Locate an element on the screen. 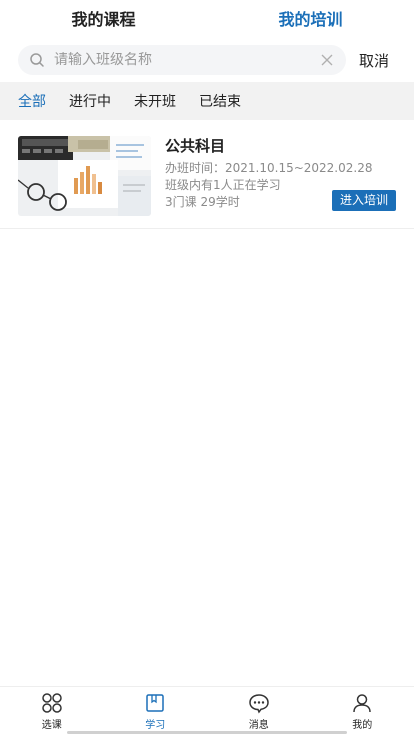 The image size is (414, 736). status-filter-bar: 全部 进行中 未开班 已结束 is located at coordinates (207, 101).